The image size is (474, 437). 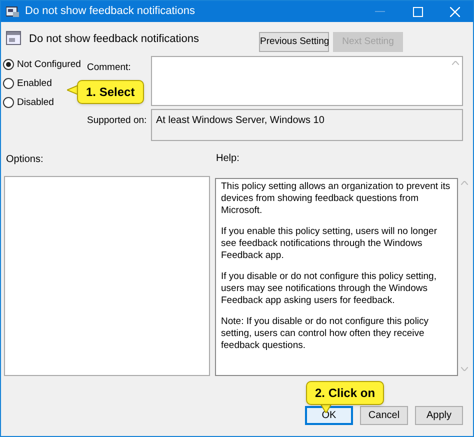 I want to click on radio-option: Disabled, so click(x=28, y=102).